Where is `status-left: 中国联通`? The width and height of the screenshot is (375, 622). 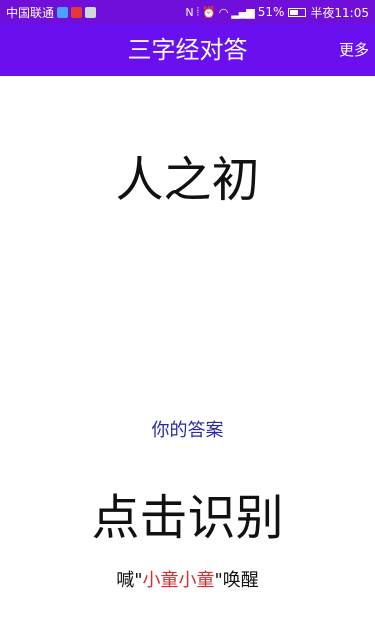
status-left: 中国联通 is located at coordinates (51, 12).